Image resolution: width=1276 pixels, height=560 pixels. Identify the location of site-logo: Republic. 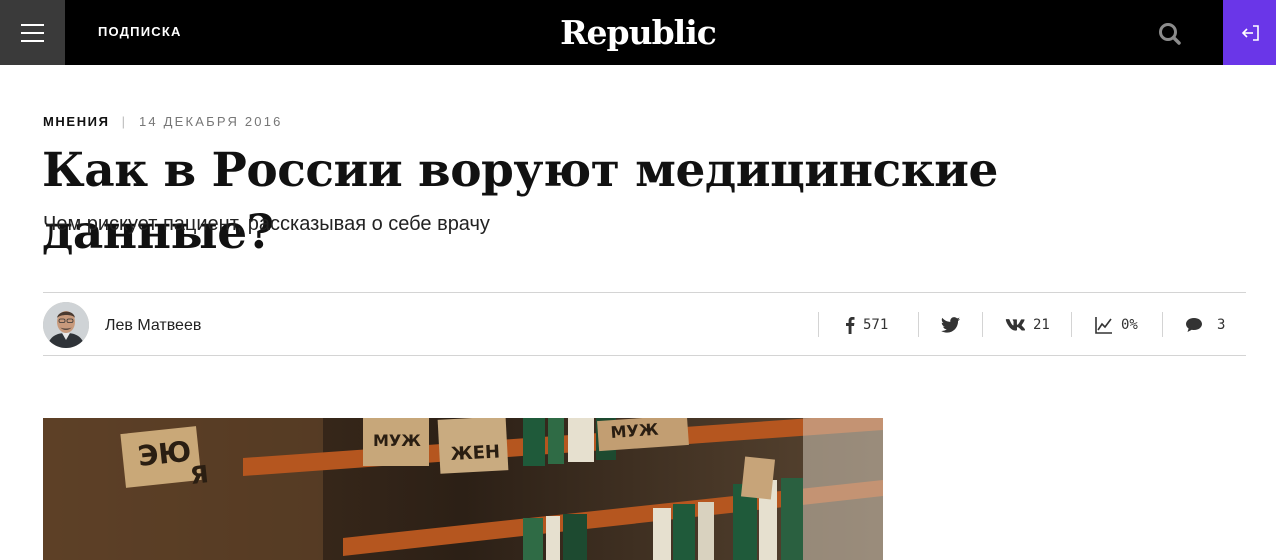
(638, 32).